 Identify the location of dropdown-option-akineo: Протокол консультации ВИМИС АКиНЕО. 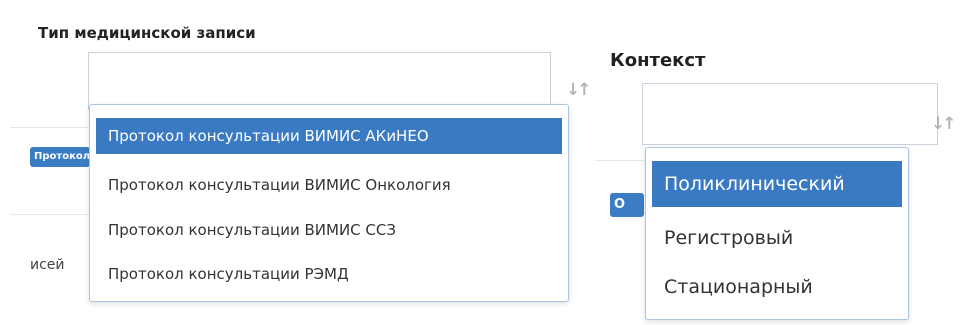
(329, 136).